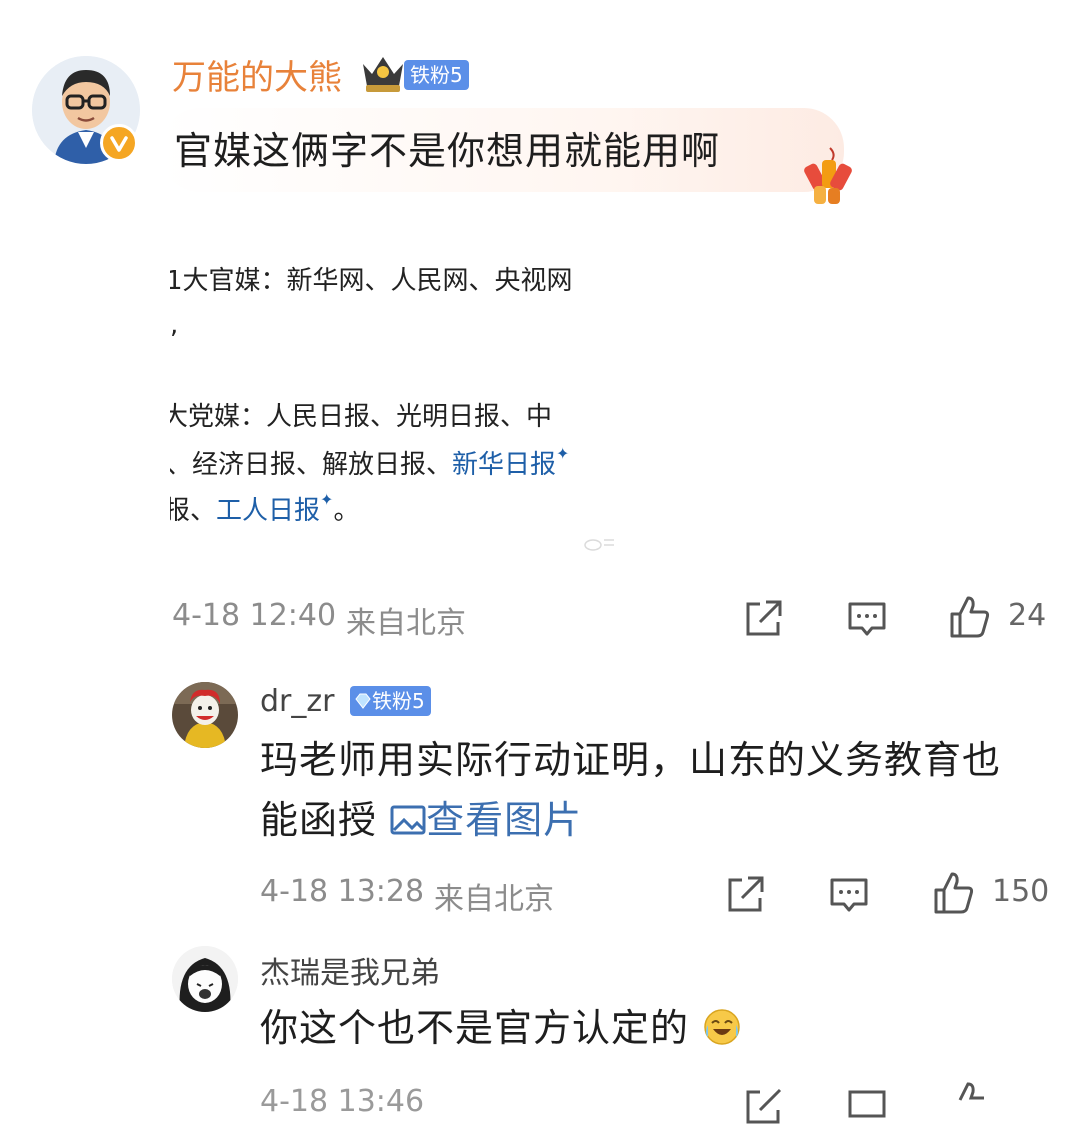 The height and width of the screenshot is (1134, 1080). I want to click on firecracker-icon, so click(826, 177).